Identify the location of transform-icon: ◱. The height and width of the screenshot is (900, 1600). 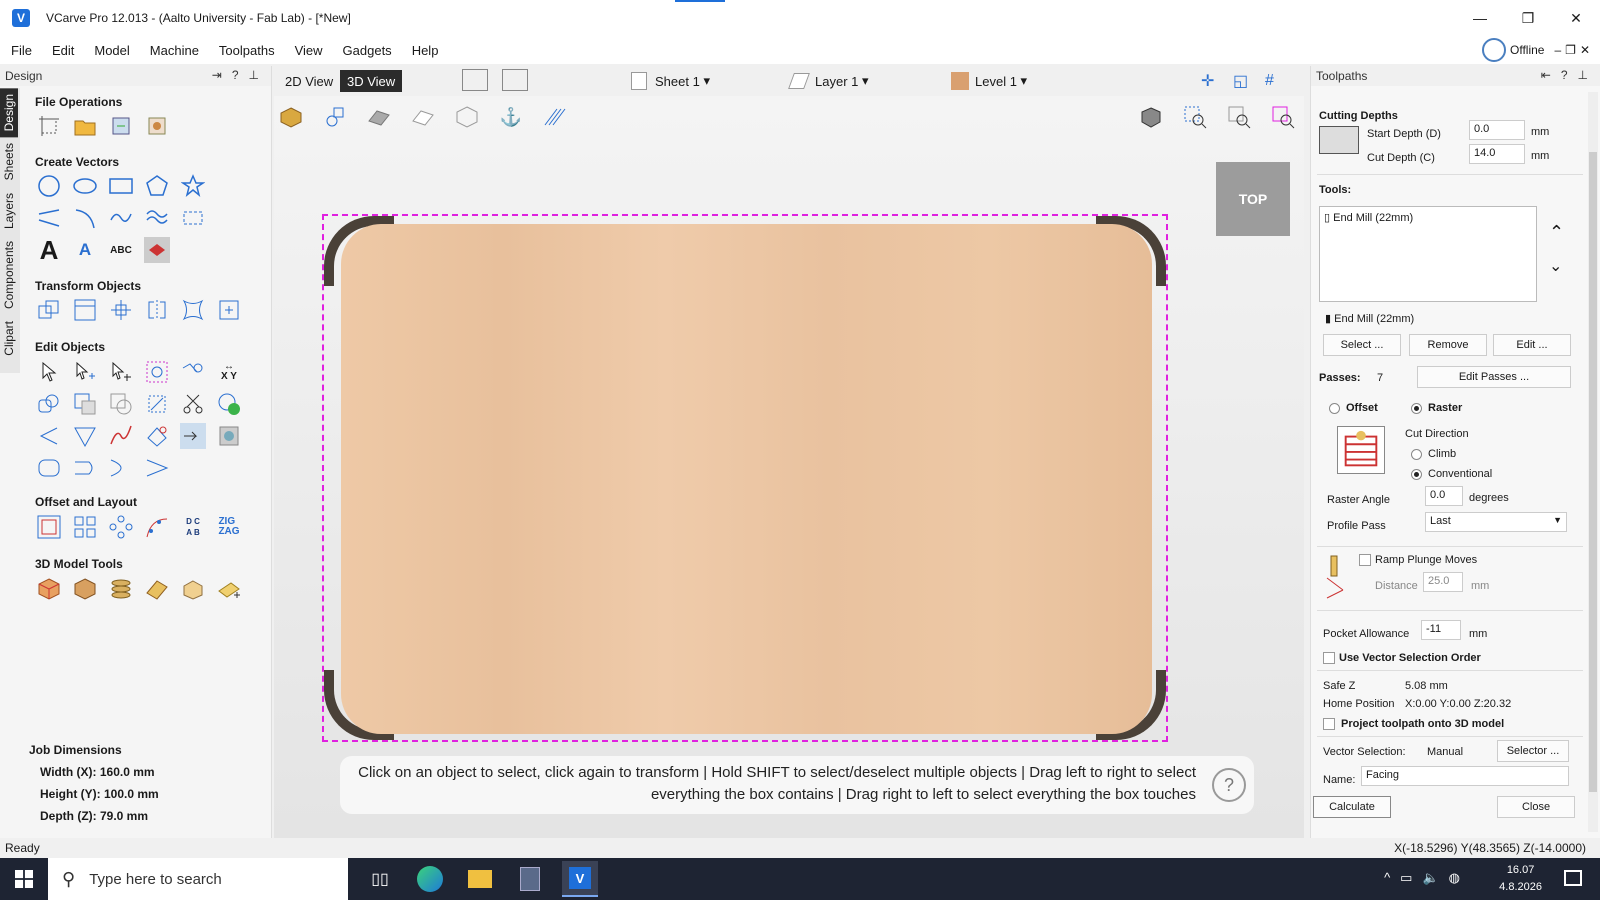
(1240, 81).